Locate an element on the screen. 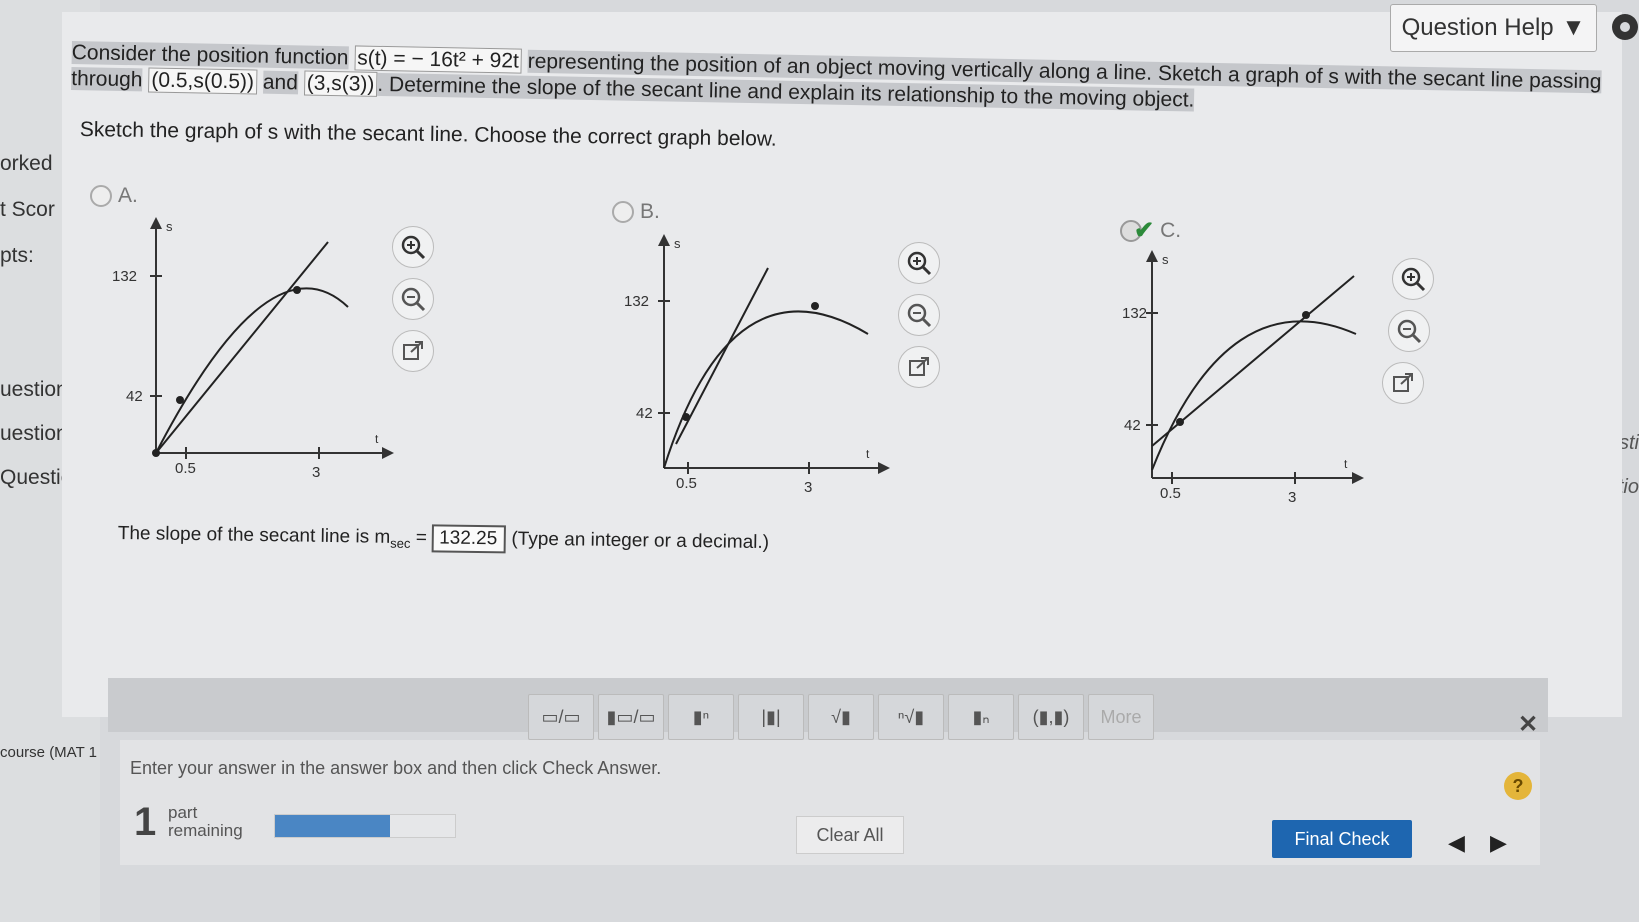 This screenshot has height=922, width=1639. progress-bar is located at coordinates (365, 826).